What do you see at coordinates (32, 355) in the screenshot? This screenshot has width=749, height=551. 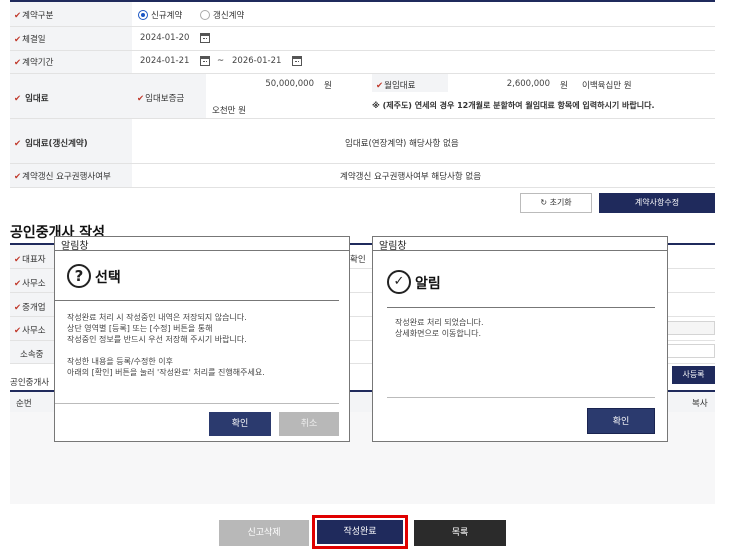 I see `agent-sub-label: 소속중` at bounding box center [32, 355].